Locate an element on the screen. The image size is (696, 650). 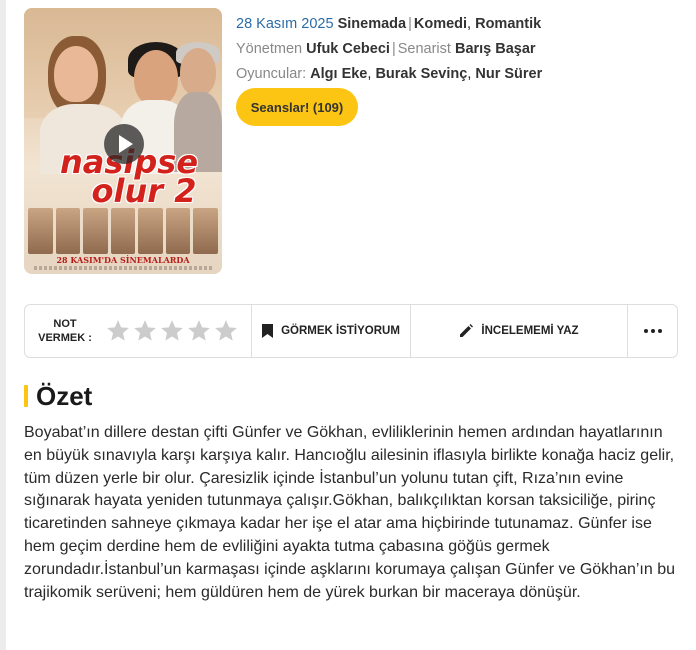
rating-section: NOT VERMEK : is located at coordinates (138, 331).